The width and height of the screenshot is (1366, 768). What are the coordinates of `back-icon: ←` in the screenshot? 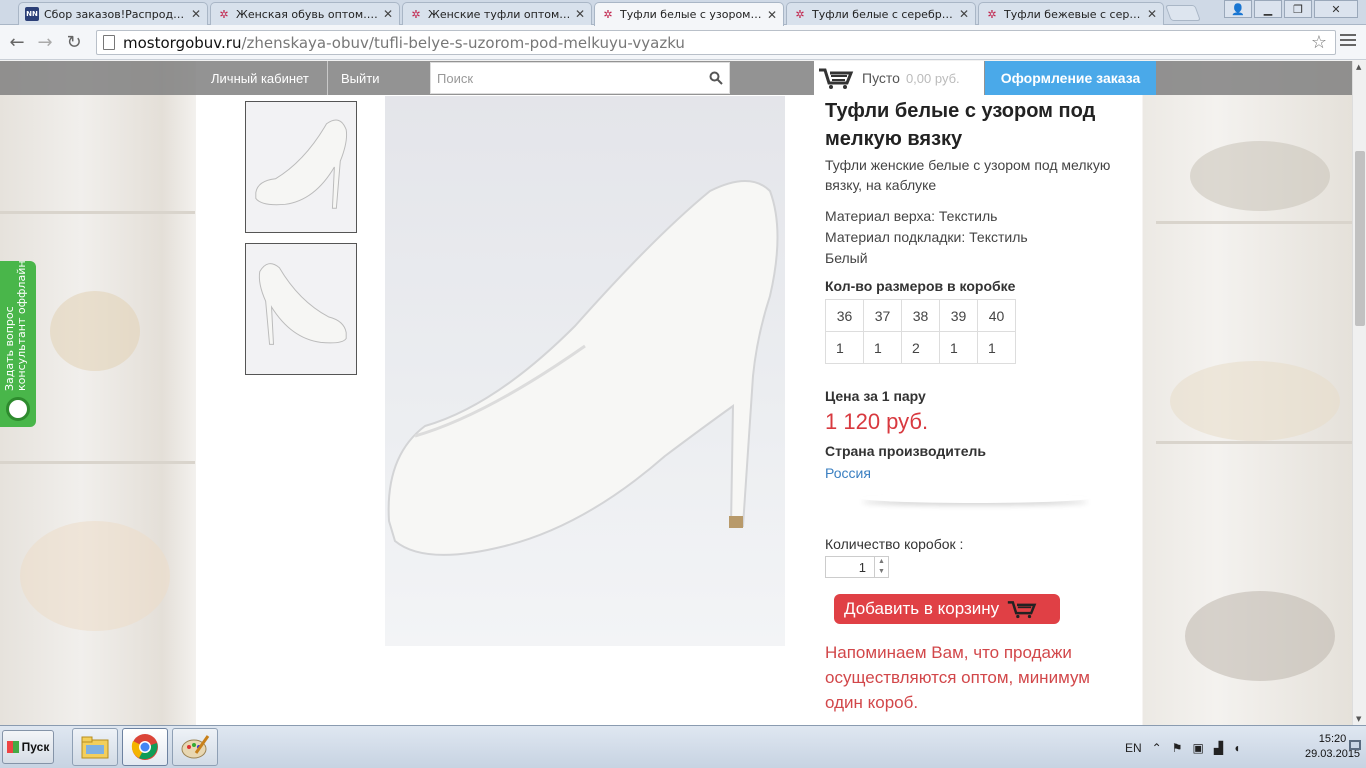 It's located at (17, 42).